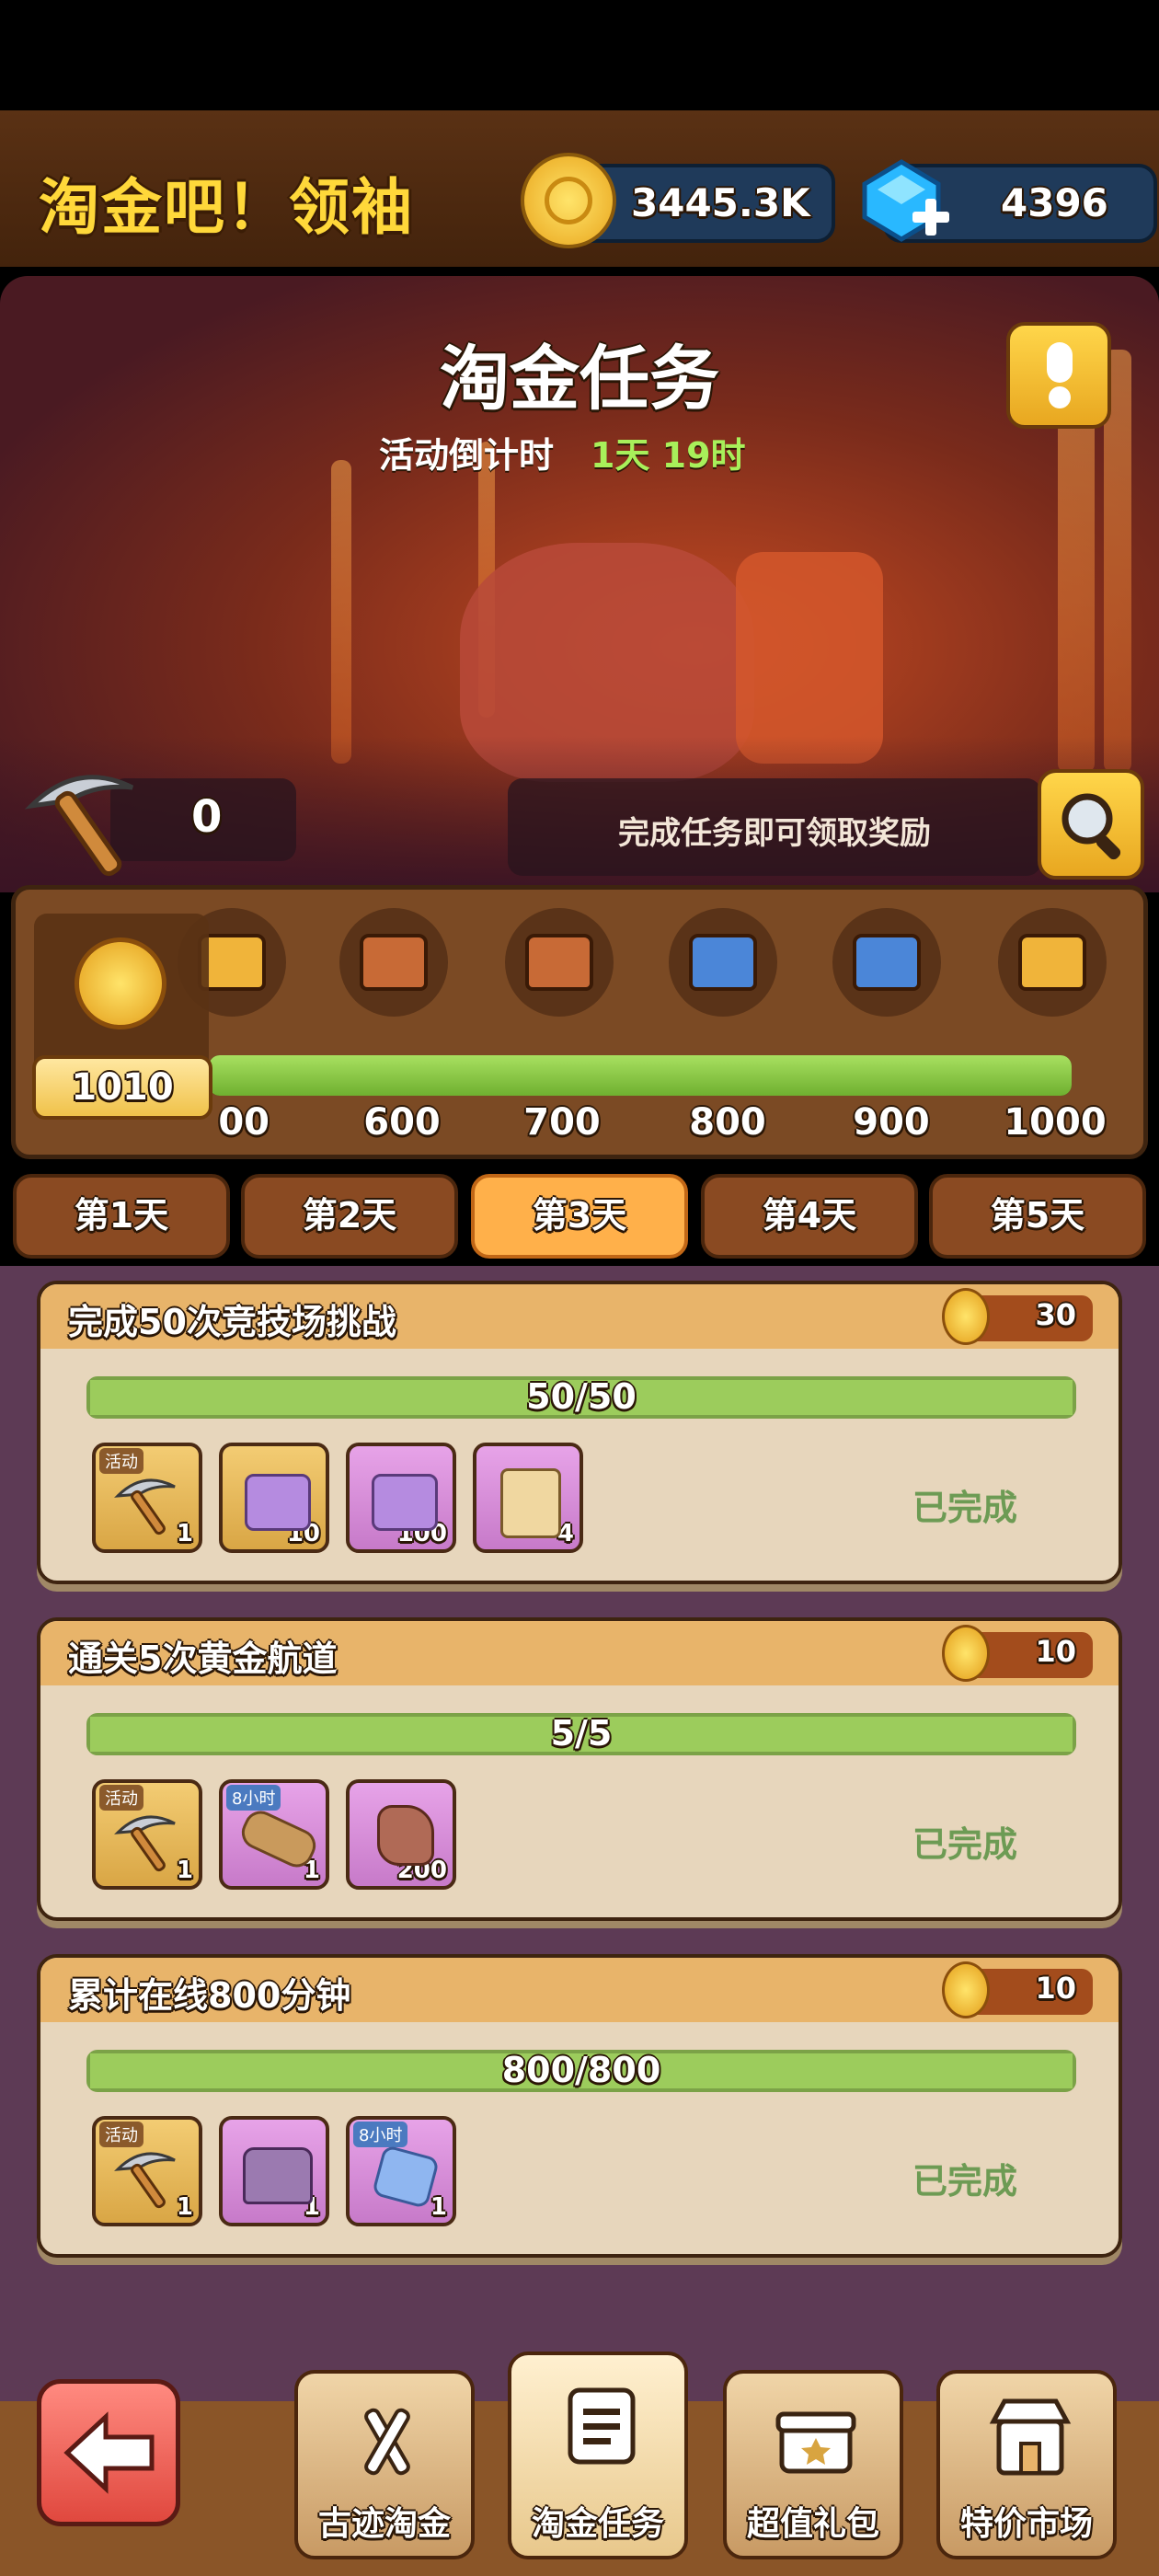  Describe the element at coordinates (528, 1498) in the screenshot. I see `reward-scroll-icon: 4` at that location.